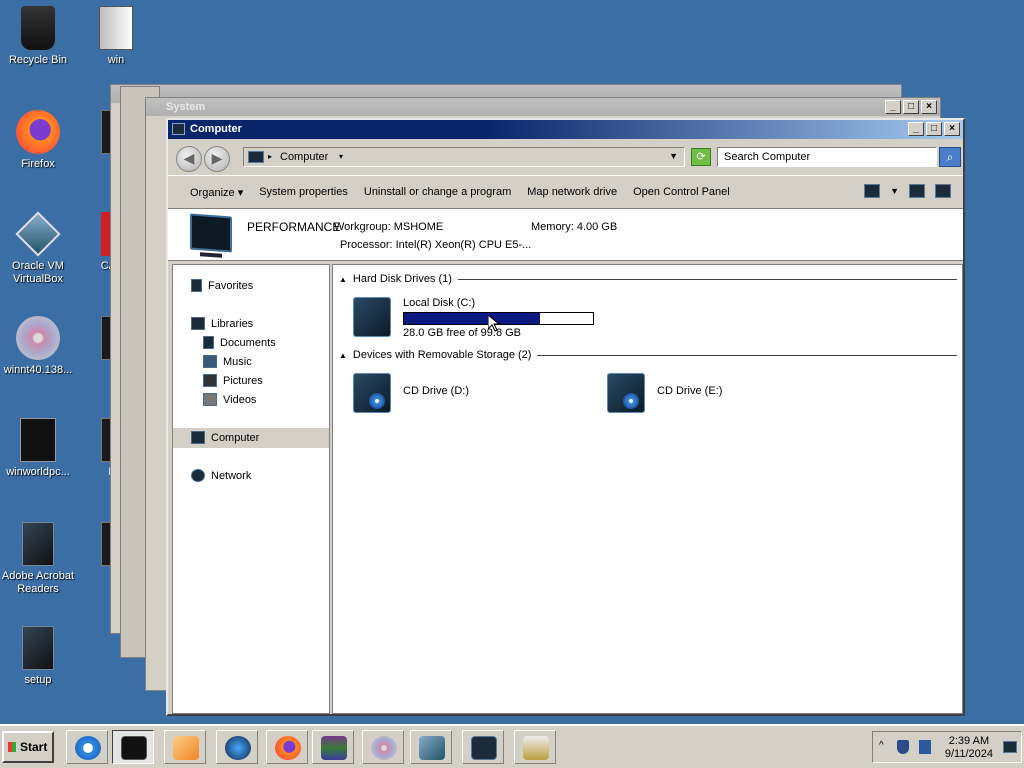 The image size is (1024, 768). I want to click on taskbar-network, so click(237, 747).